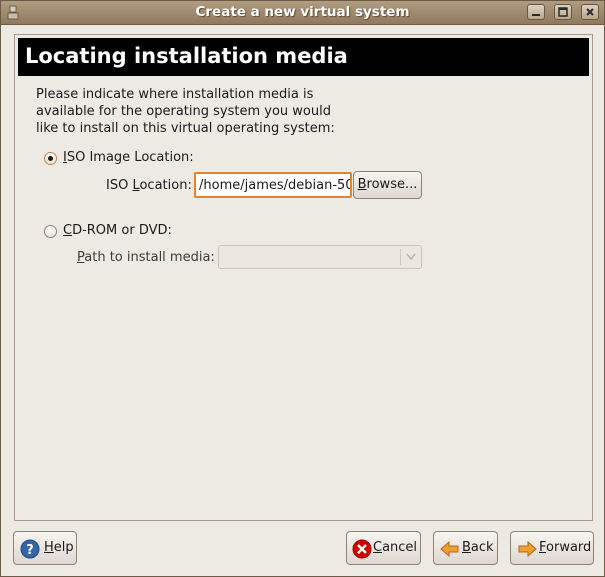  I want to click on button-label: Cancel, so click(395, 548).